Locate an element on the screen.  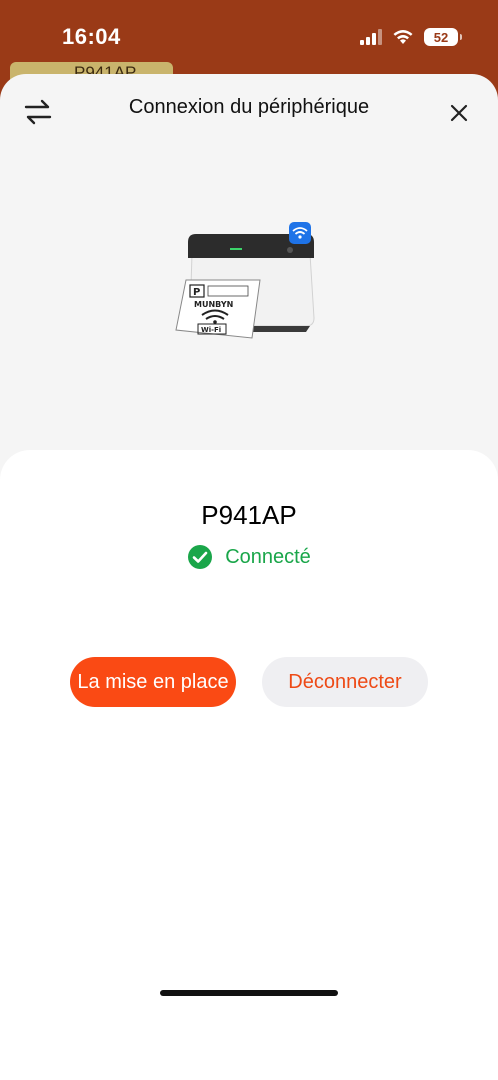
setup-button: La mise en place is located at coordinates (153, 682).